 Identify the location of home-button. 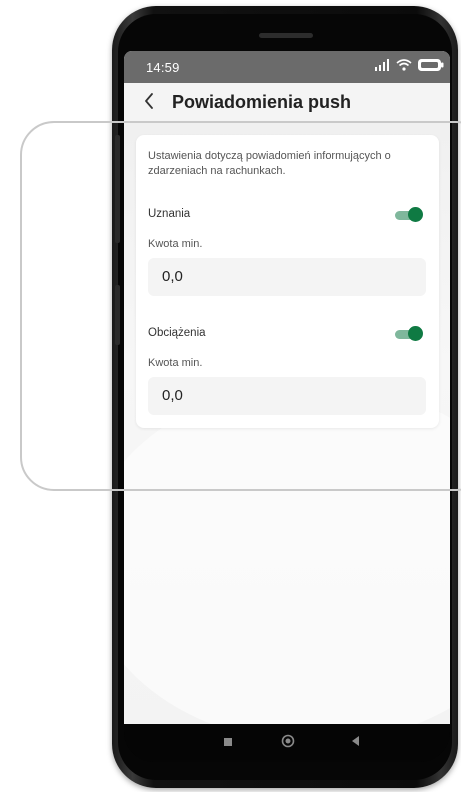
(288, 743).